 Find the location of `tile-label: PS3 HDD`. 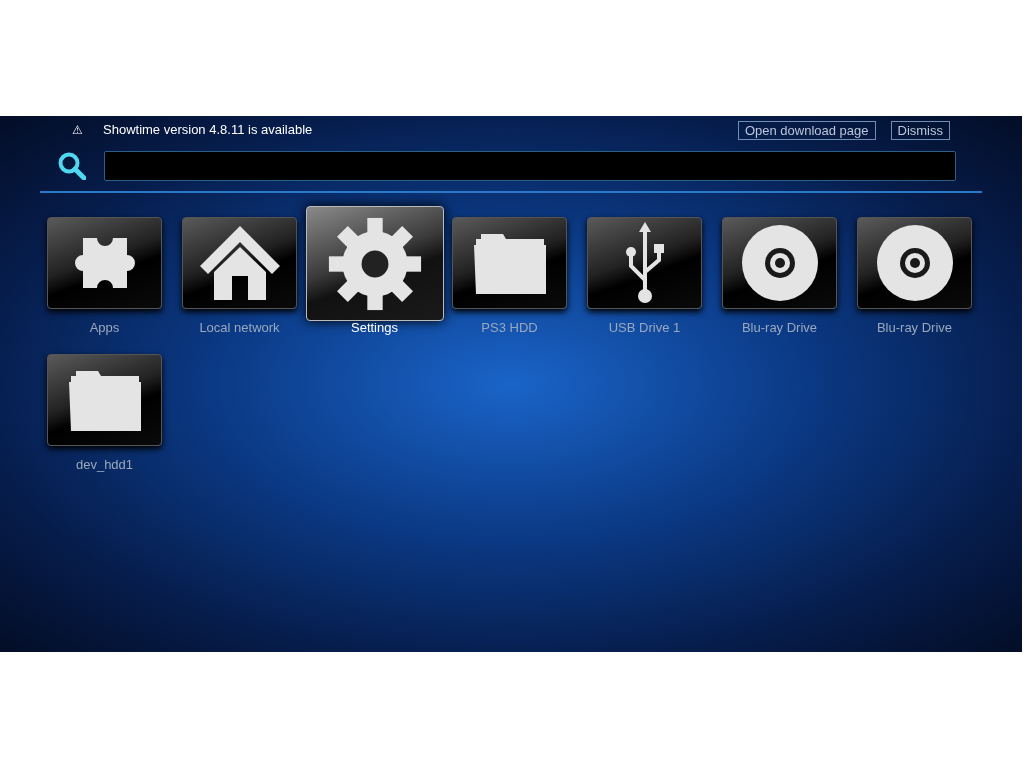

tile-label: PS3 HDD is located at coordinates (509, 328).